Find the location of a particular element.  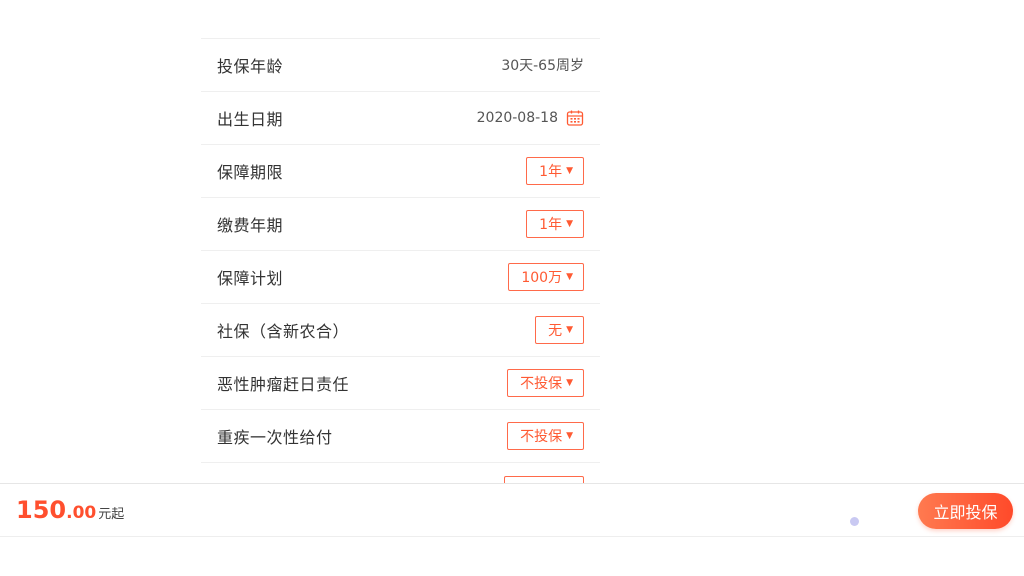

payment-period-select: 1年 ▼ is located at coordinates (555, 224).